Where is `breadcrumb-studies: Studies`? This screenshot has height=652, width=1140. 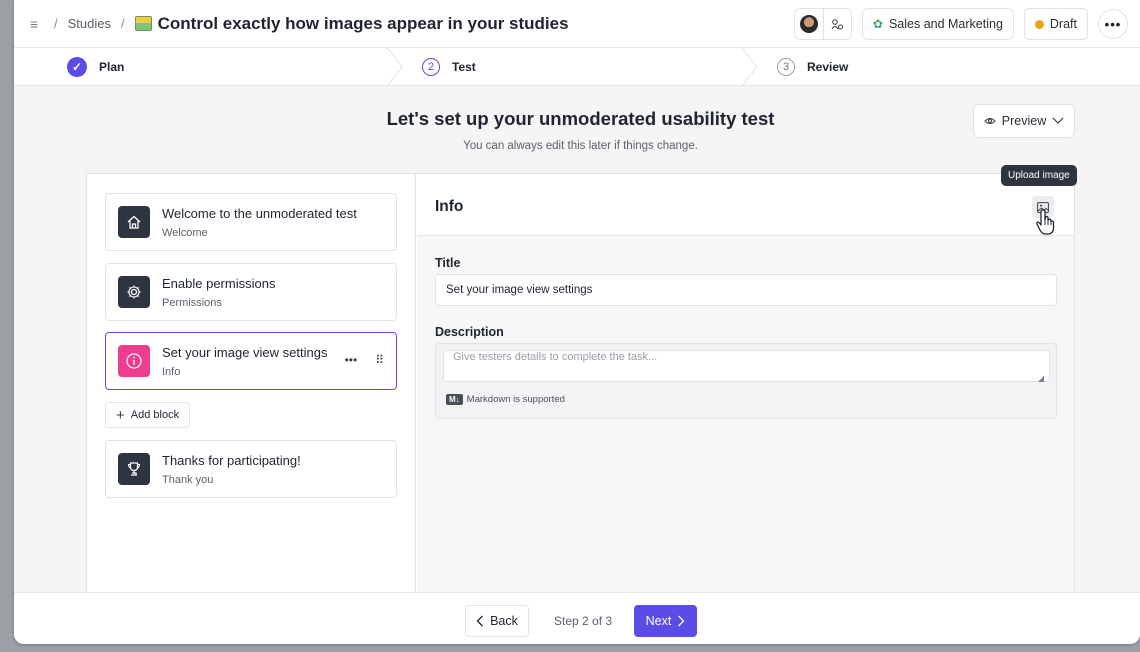
breadcrumb-studies: Studies is located at coordinates (89, 23).